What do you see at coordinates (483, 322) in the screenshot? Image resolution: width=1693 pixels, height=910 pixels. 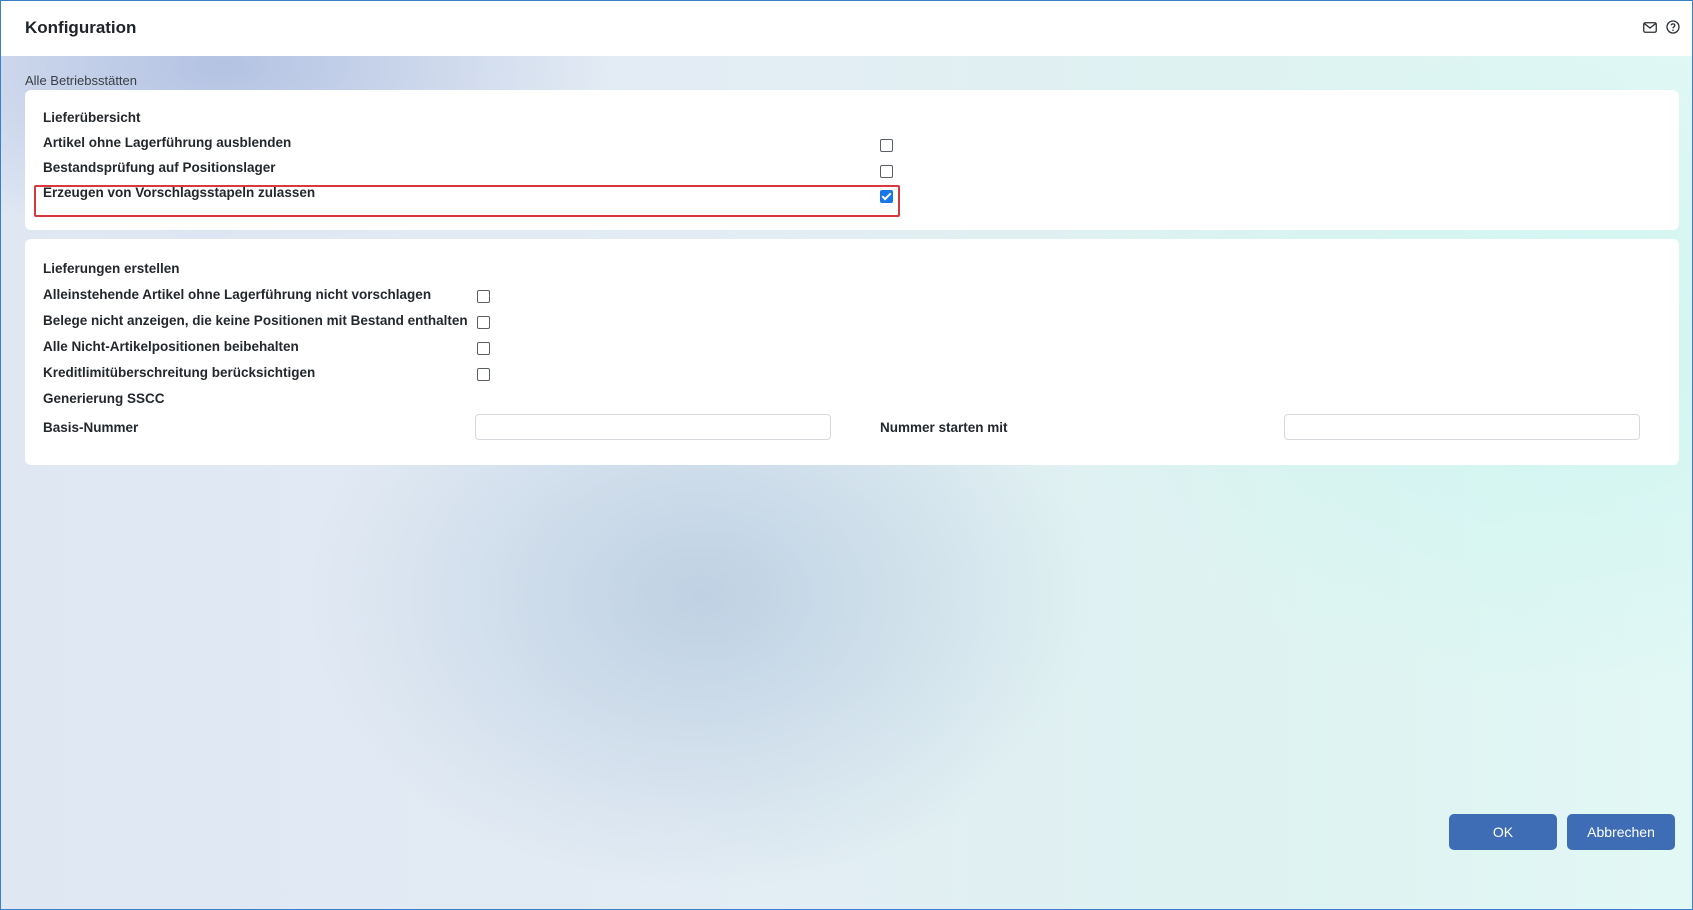 I see `checkbox-belege-nicht-anzeigen` at bounding box center [483, 322].